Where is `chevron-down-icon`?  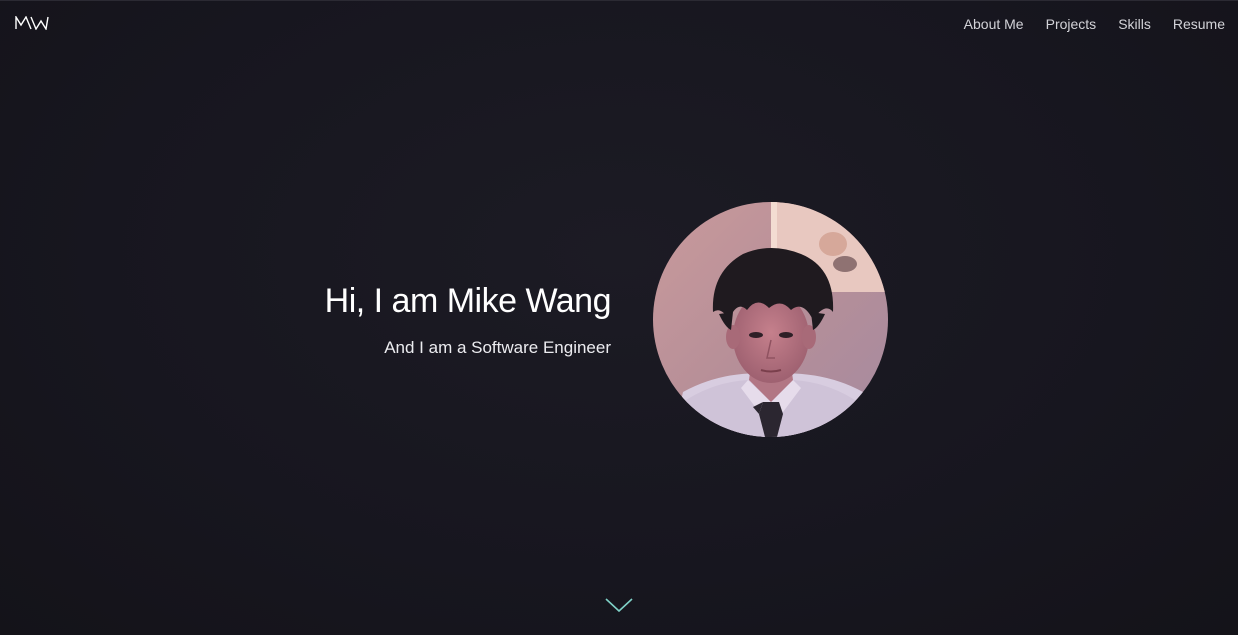
chevron-down-icon is located at coordinates (619, 605).